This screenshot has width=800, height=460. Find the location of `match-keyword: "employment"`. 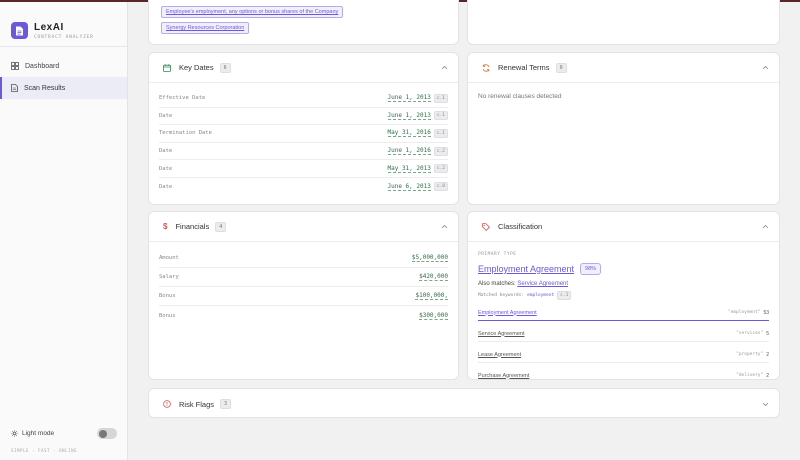

match-keyword: "employment" is located at coordinates (744, 312).